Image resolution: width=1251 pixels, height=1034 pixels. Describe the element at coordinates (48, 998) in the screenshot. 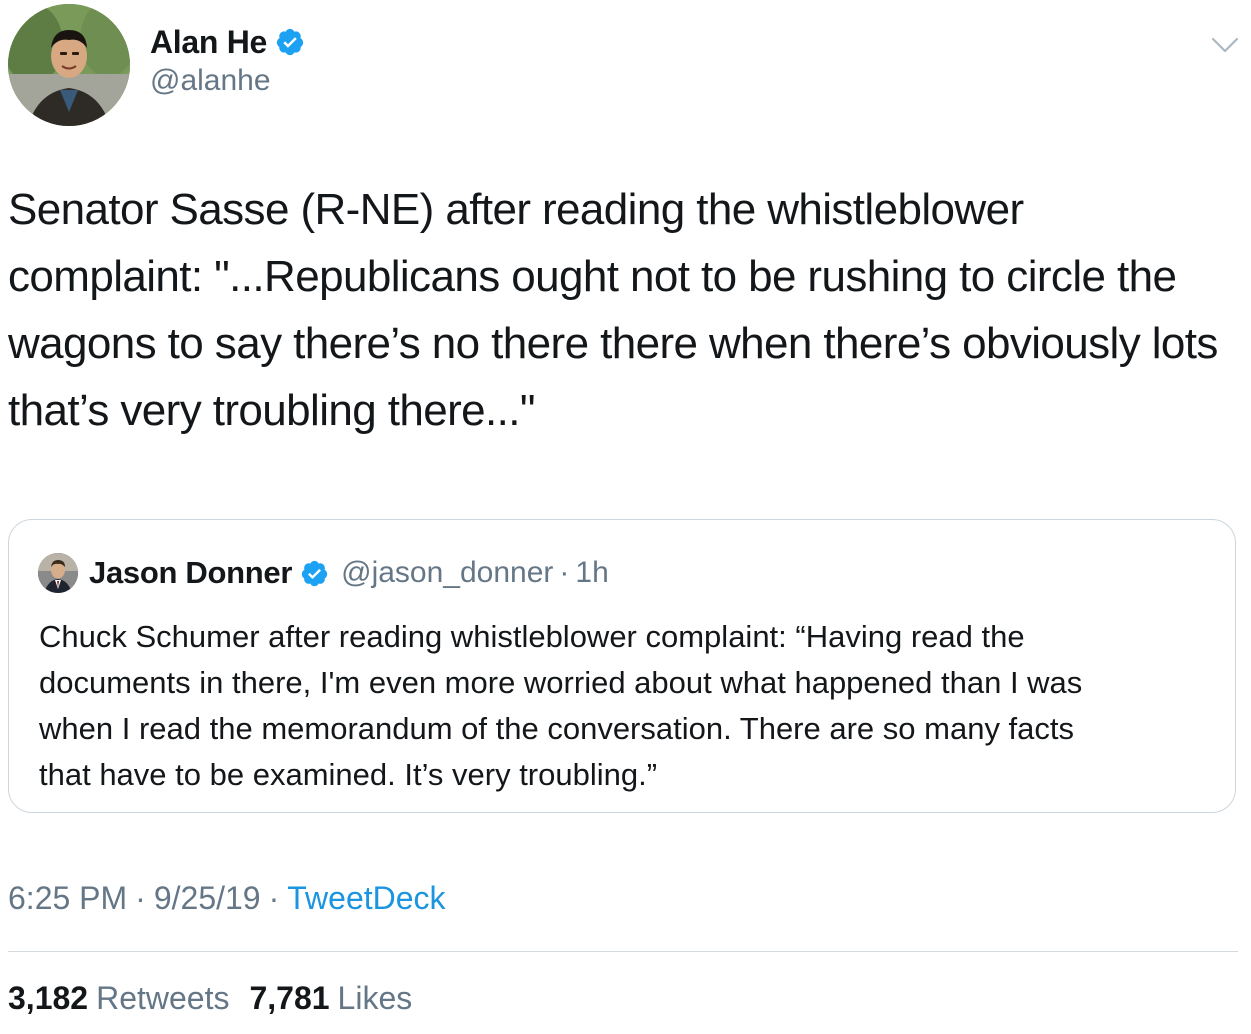

I see `retweets-count: 3,182` at that location.